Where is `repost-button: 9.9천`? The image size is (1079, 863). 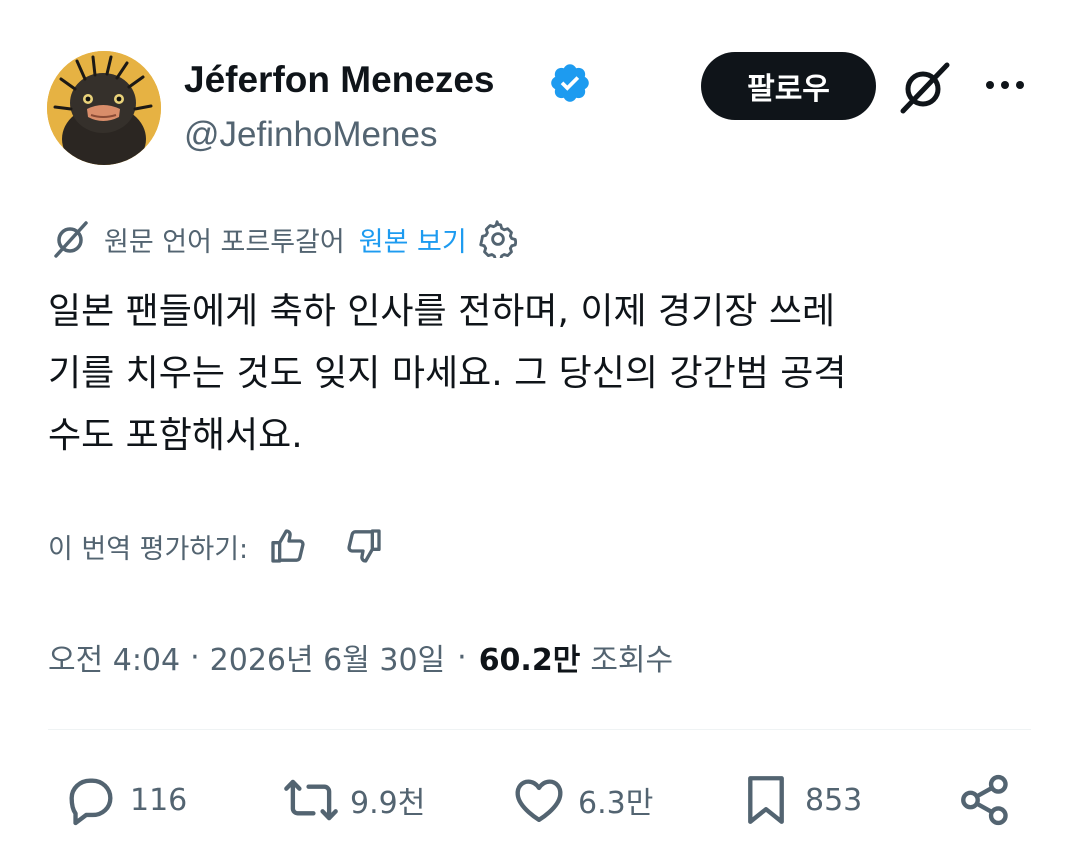 repost-button: 9.9천 is located at coordinates (353, 800).